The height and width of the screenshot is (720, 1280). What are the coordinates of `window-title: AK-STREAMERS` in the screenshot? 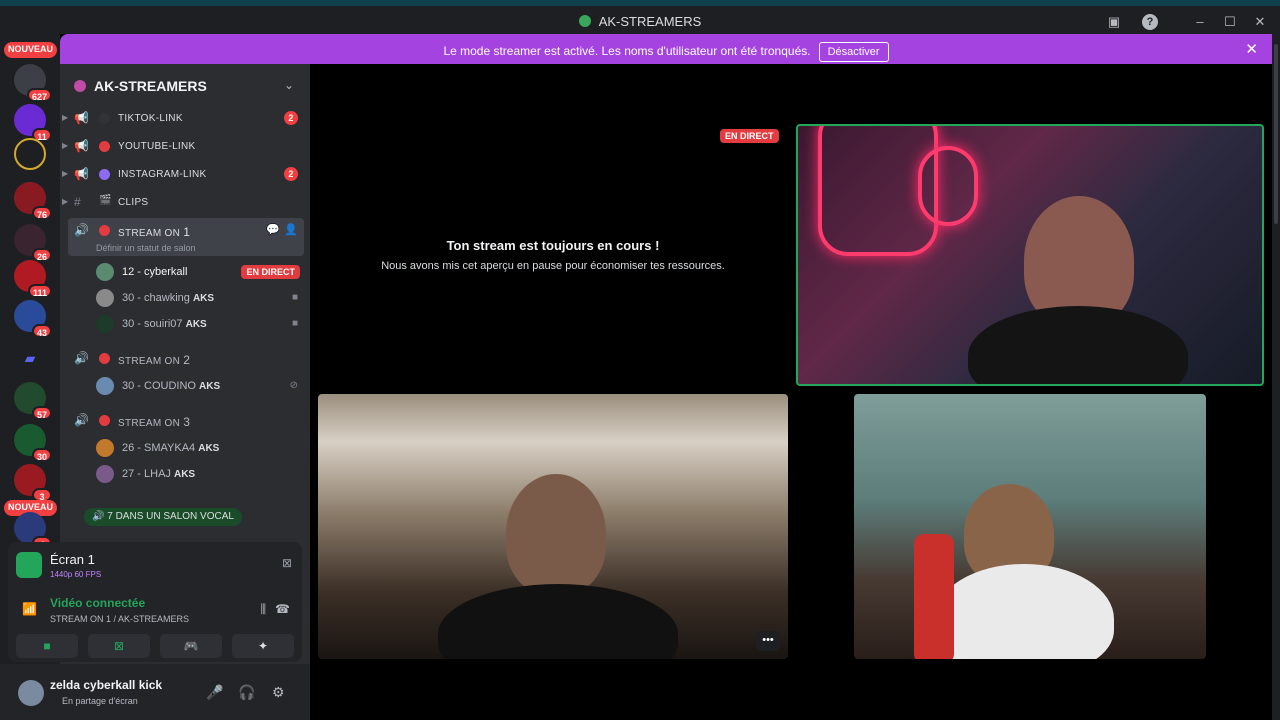 It's located at (650, 21).